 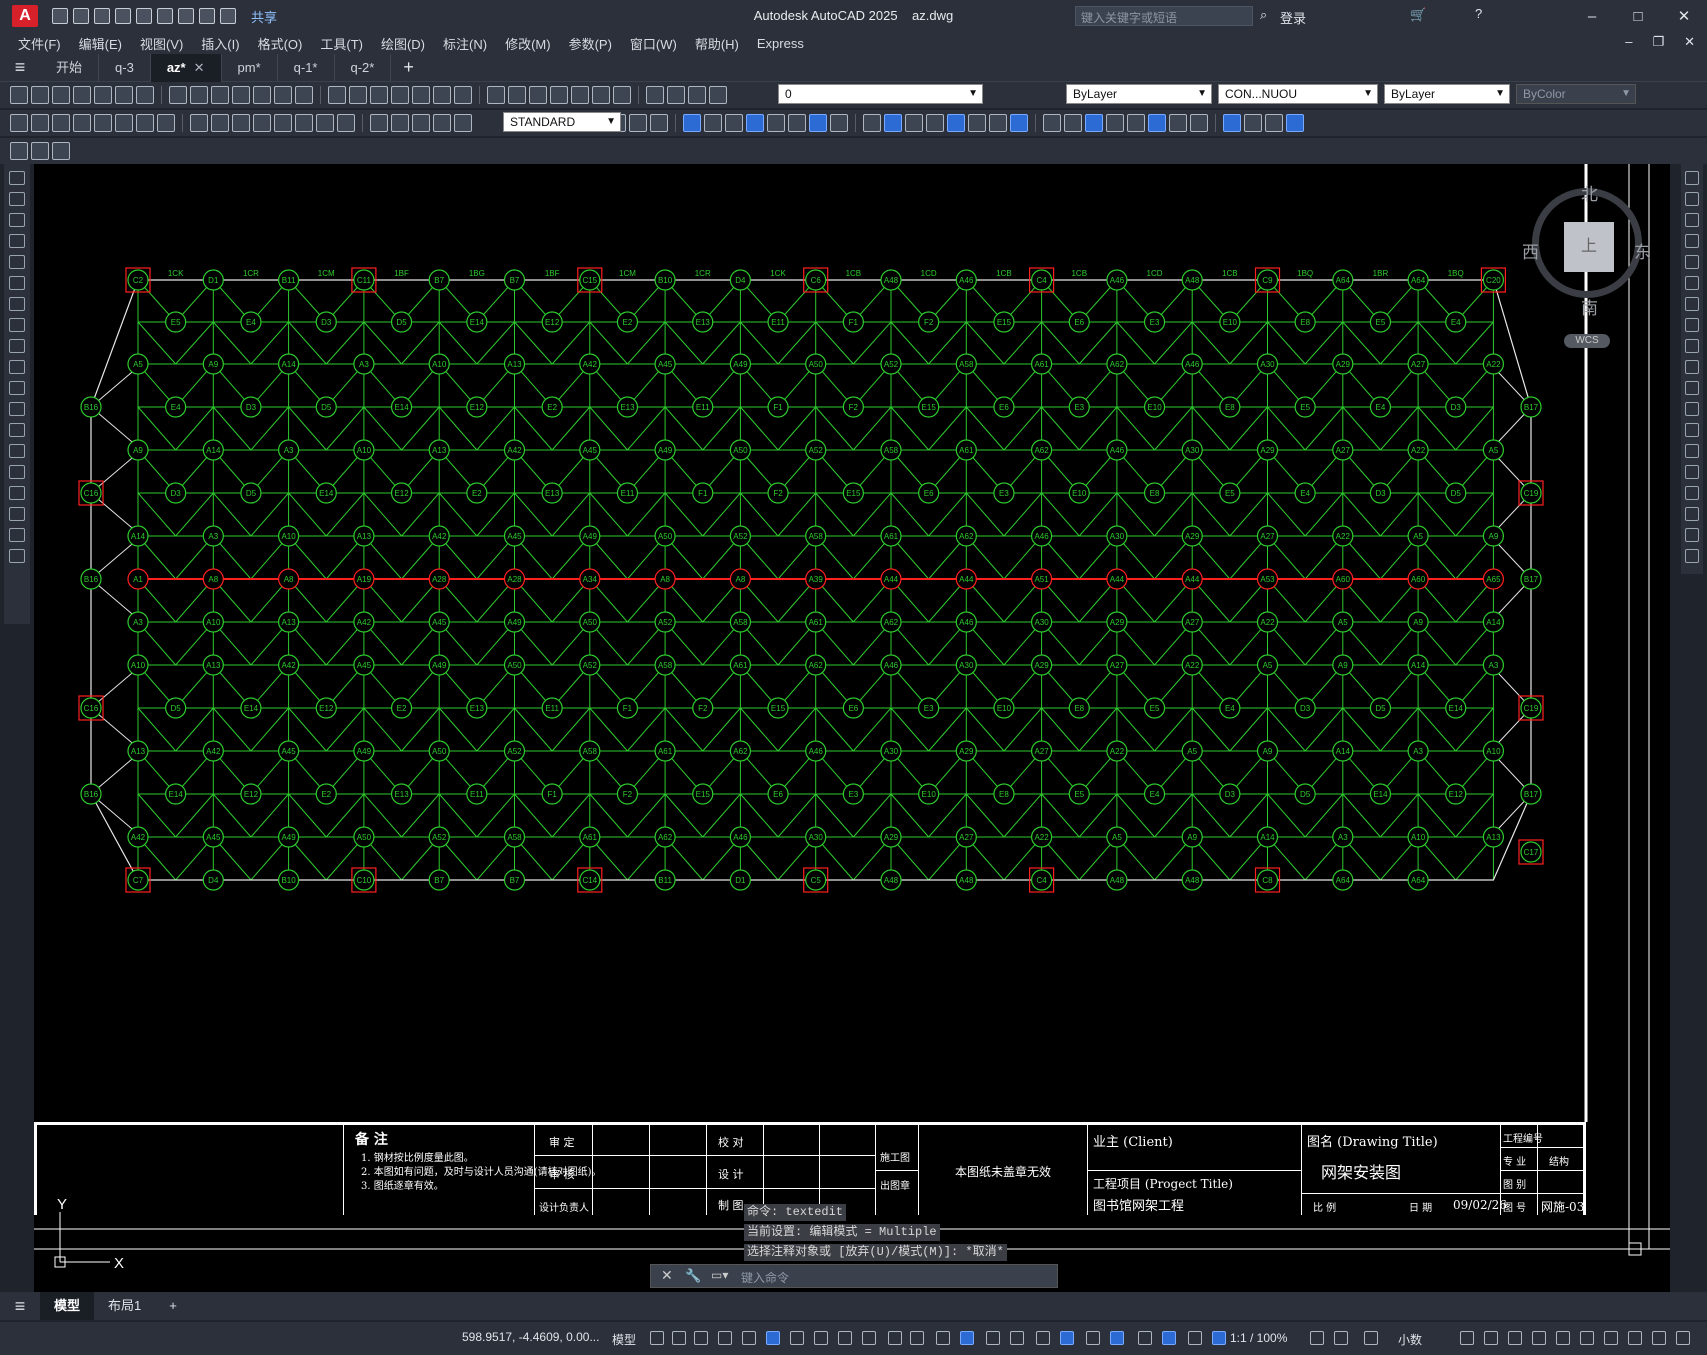 I want to click on recent-commands-icon: ▭▾, so click(x=719, y=1275).